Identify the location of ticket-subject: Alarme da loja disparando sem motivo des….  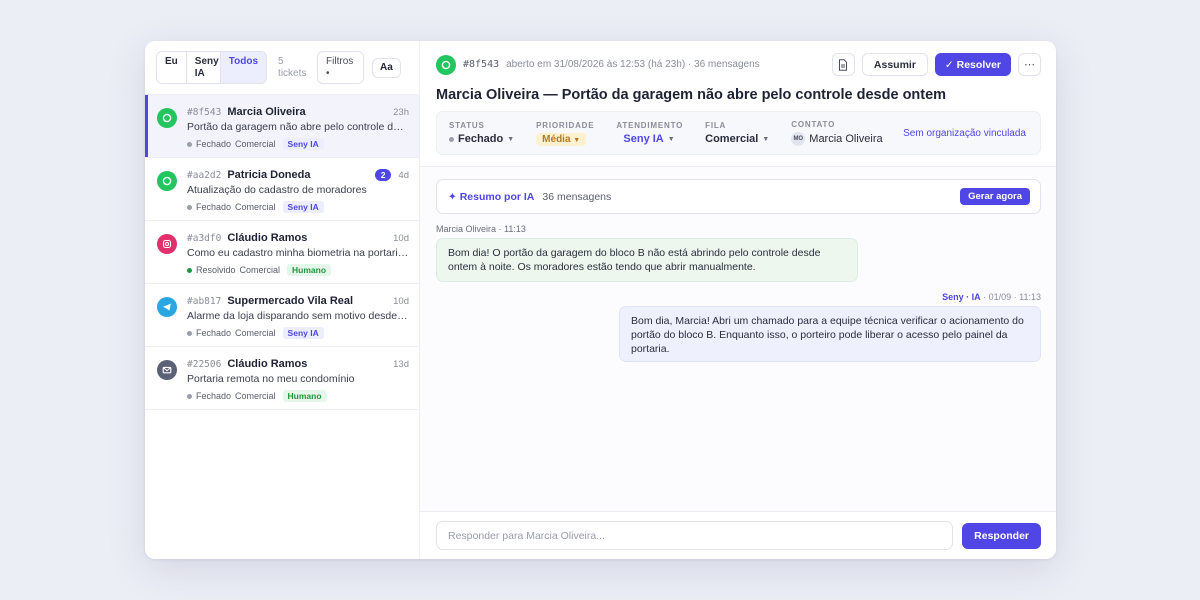
(298, 316).